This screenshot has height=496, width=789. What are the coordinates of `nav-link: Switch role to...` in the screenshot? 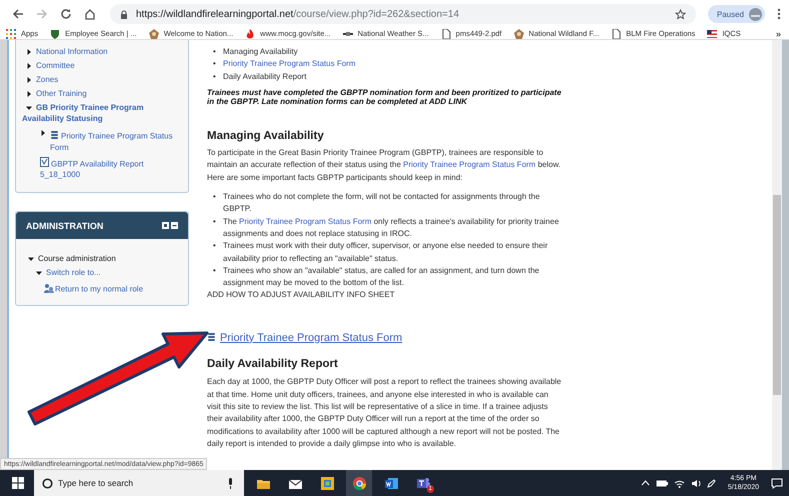 It's located at (73, 272).